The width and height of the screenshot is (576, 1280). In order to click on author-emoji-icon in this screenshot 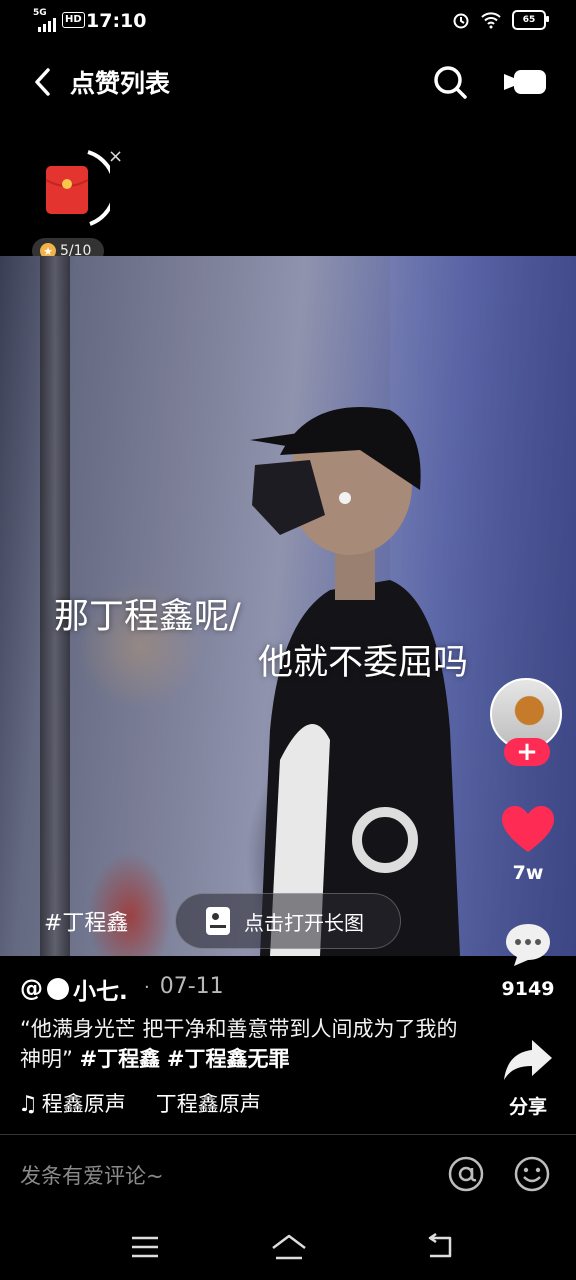, I will do `click(58, 989)`.